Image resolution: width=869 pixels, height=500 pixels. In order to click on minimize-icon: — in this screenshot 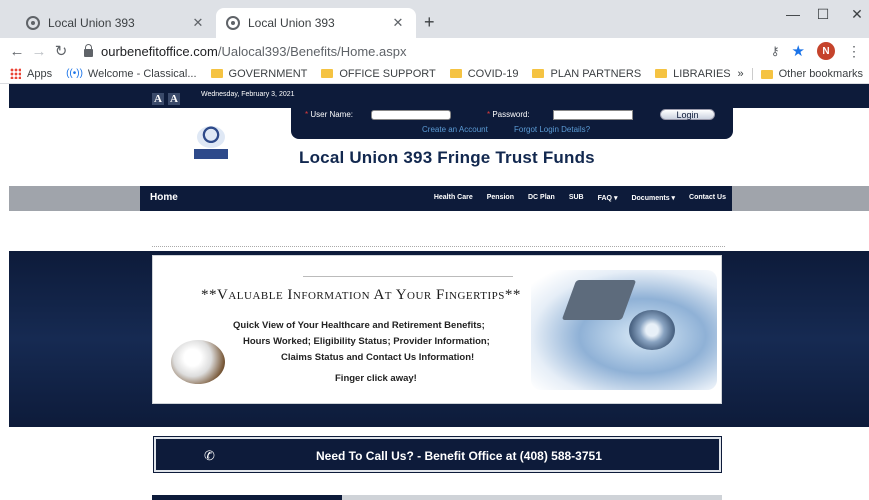, I will do `click(793, 14)`.